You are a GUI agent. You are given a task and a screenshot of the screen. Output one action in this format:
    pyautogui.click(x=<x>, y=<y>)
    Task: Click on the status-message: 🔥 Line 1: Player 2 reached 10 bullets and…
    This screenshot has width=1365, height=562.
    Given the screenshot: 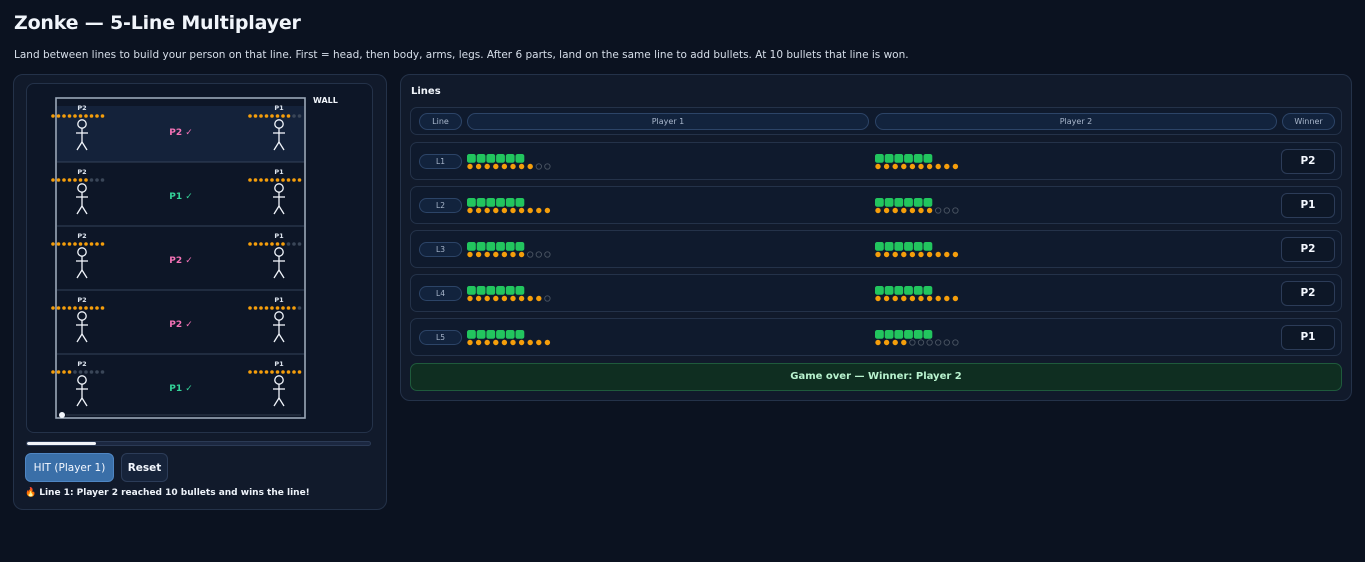 What is the action you would take?
    pyautogui.click(x=167, y=493)
    